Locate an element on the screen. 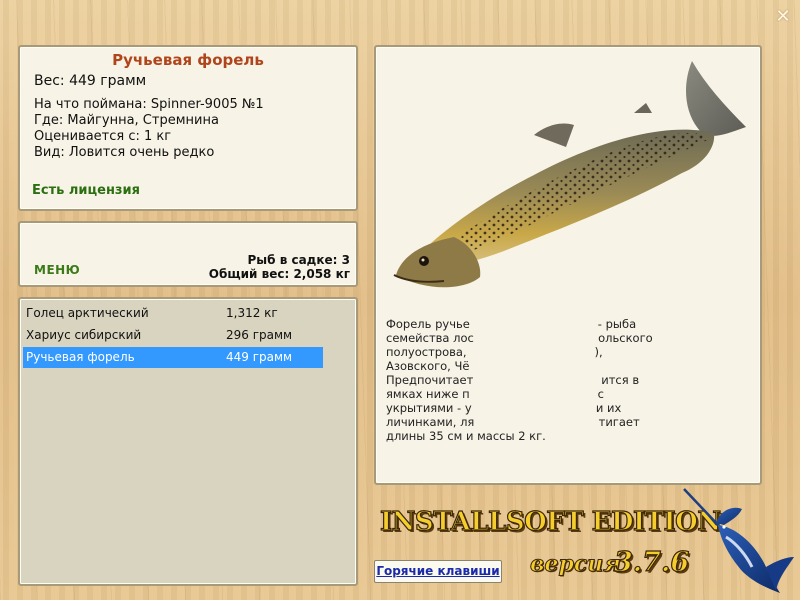  list-item-selected: Ручьевая форель 449 грамм is located at coordinates (173, 357).